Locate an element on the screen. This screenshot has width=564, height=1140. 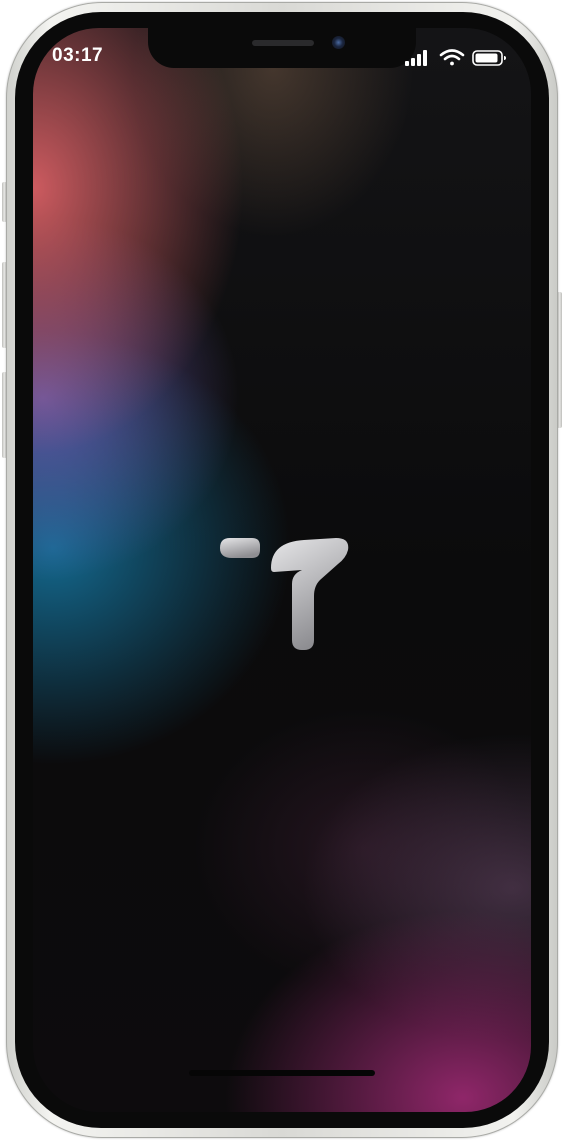
battery-icon is located at coordinates (489, 58).